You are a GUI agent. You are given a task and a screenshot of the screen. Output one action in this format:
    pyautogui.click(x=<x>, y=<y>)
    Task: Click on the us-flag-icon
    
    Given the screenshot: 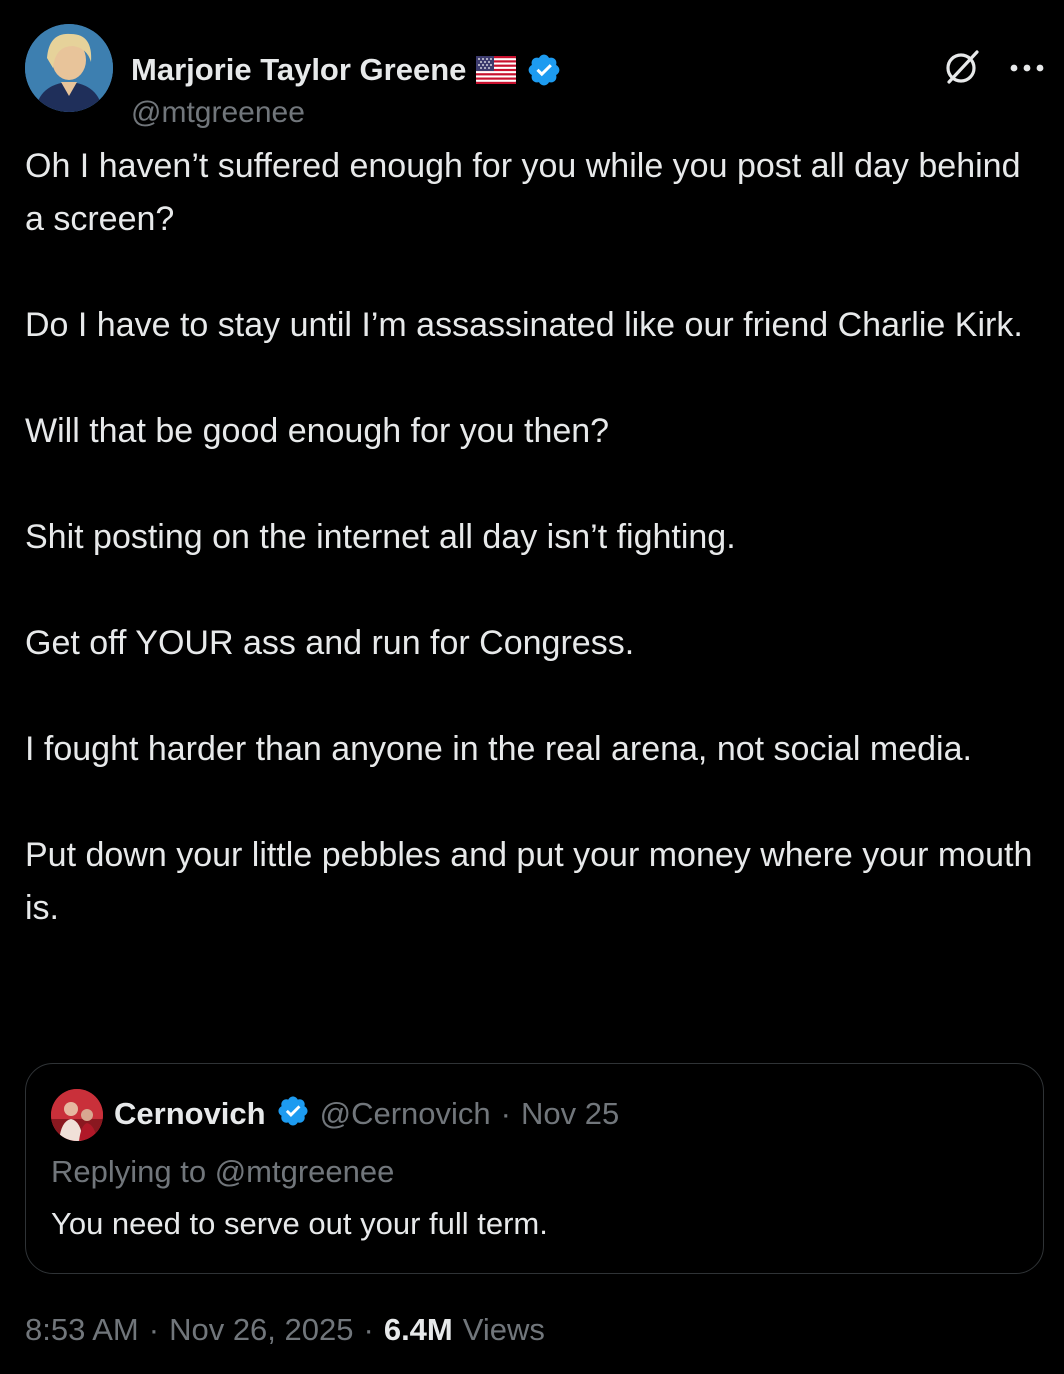 What is the action you would take?
    pyautogui.click(x=496, y=70)
    